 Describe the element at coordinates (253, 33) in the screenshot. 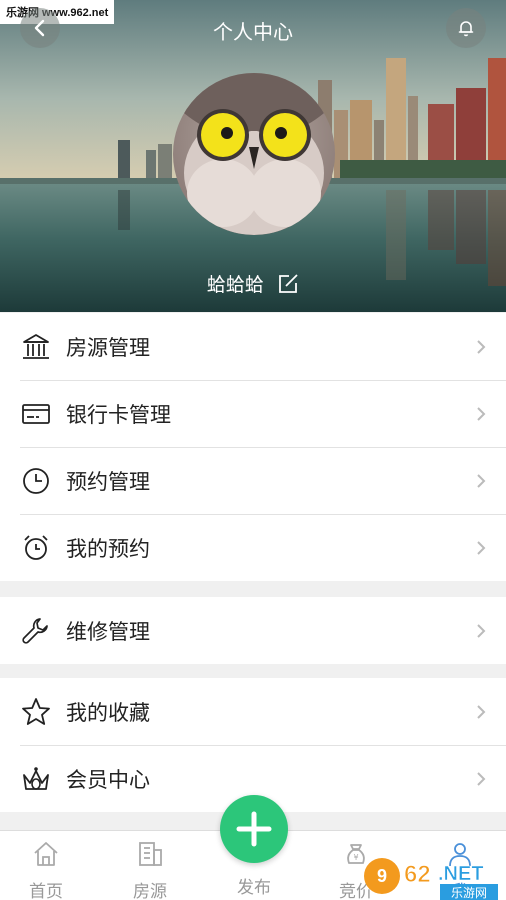

I see `page-title: 个人中心` at that location.